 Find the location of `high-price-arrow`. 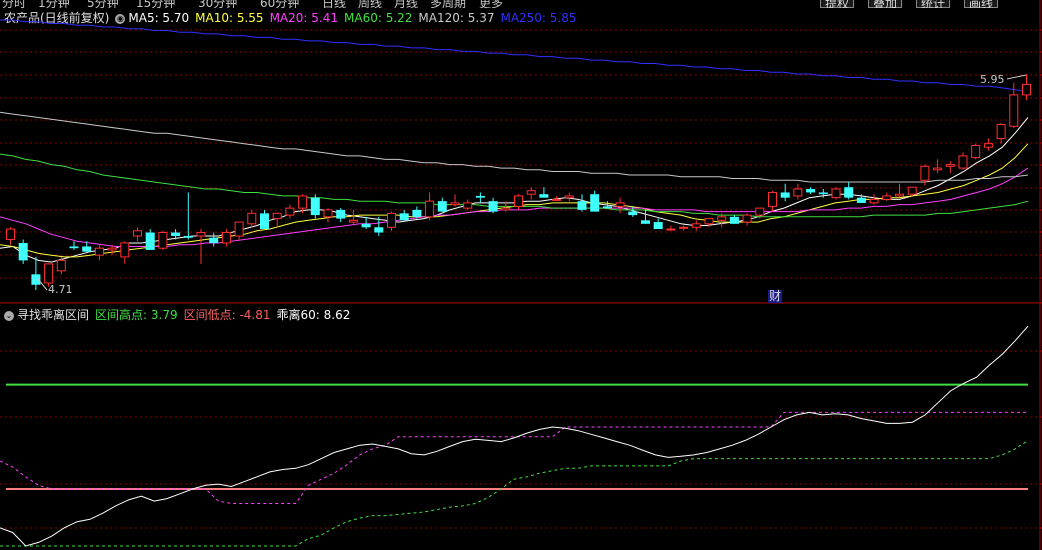

high-price-arrow is located at coordinates (1016, 77).